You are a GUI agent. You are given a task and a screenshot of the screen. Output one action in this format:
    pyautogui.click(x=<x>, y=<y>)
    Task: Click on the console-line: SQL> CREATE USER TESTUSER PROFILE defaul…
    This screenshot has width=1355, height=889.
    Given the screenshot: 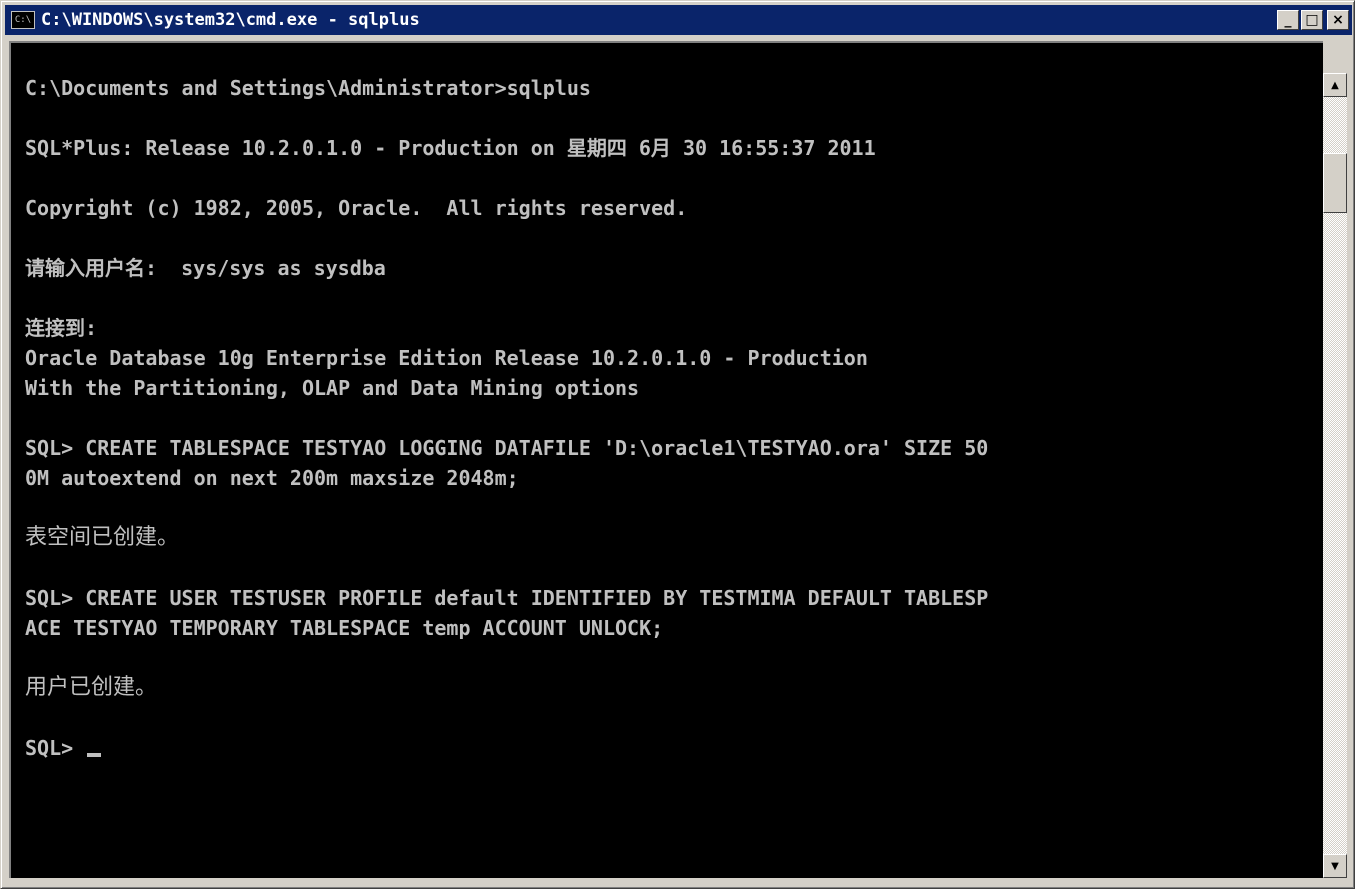 What is the action you would take?
    pyautogui.click(x=507, y=598)
    